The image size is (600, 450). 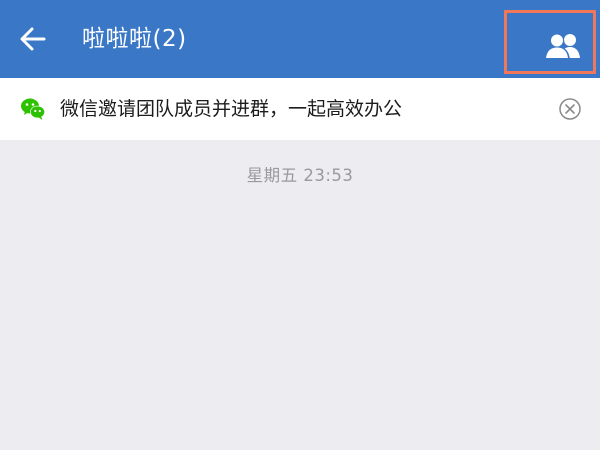 What do you see at coordinates (134, 39) in the screenshot?
I see `chat-title: 啦啦啦(2)` at bounding box center [134, 39].